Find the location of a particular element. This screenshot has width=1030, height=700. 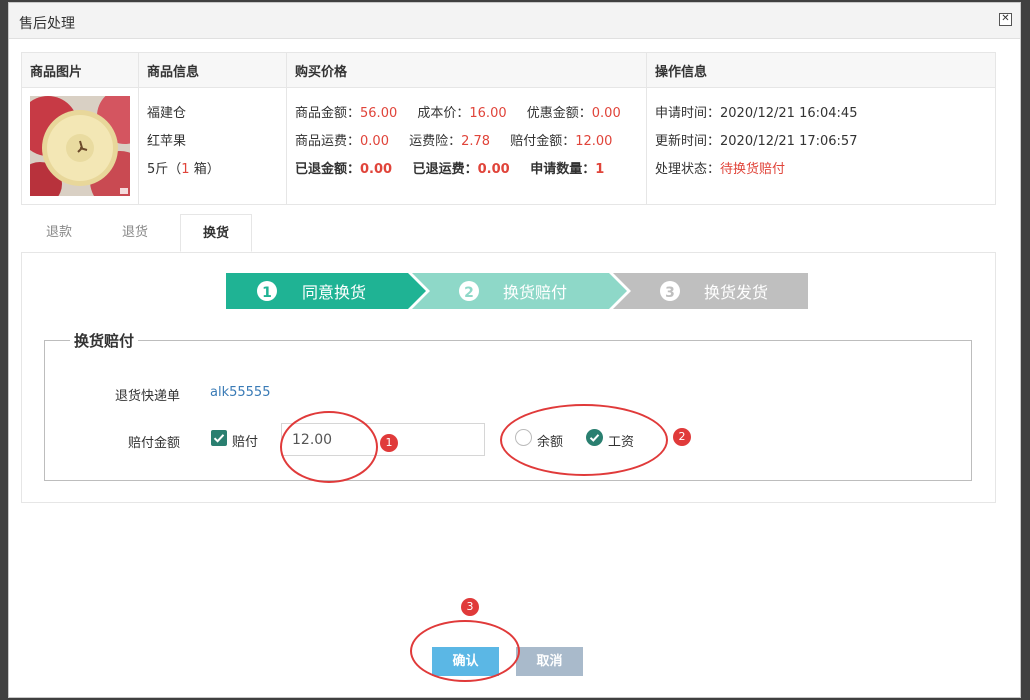

refunded-shipping: 已退运费：0.00 is located at coordinates (461, 170).